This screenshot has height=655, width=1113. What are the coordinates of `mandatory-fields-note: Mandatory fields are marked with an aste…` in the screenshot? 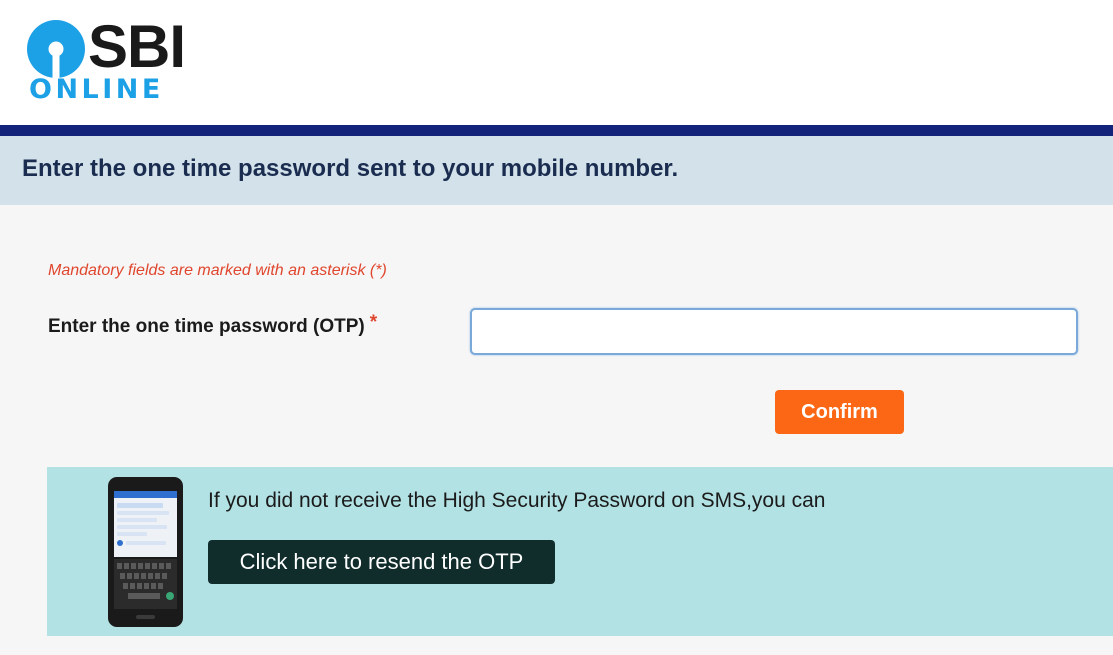 It's located at (217, 270).